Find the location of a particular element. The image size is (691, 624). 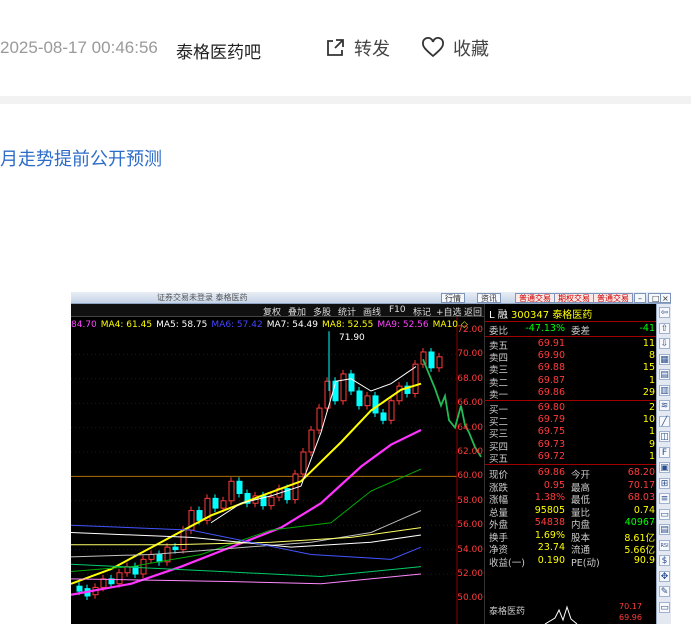

stat-row: 涨幅 1.38% 最低 68.03 is located at coordinates (571, 499).